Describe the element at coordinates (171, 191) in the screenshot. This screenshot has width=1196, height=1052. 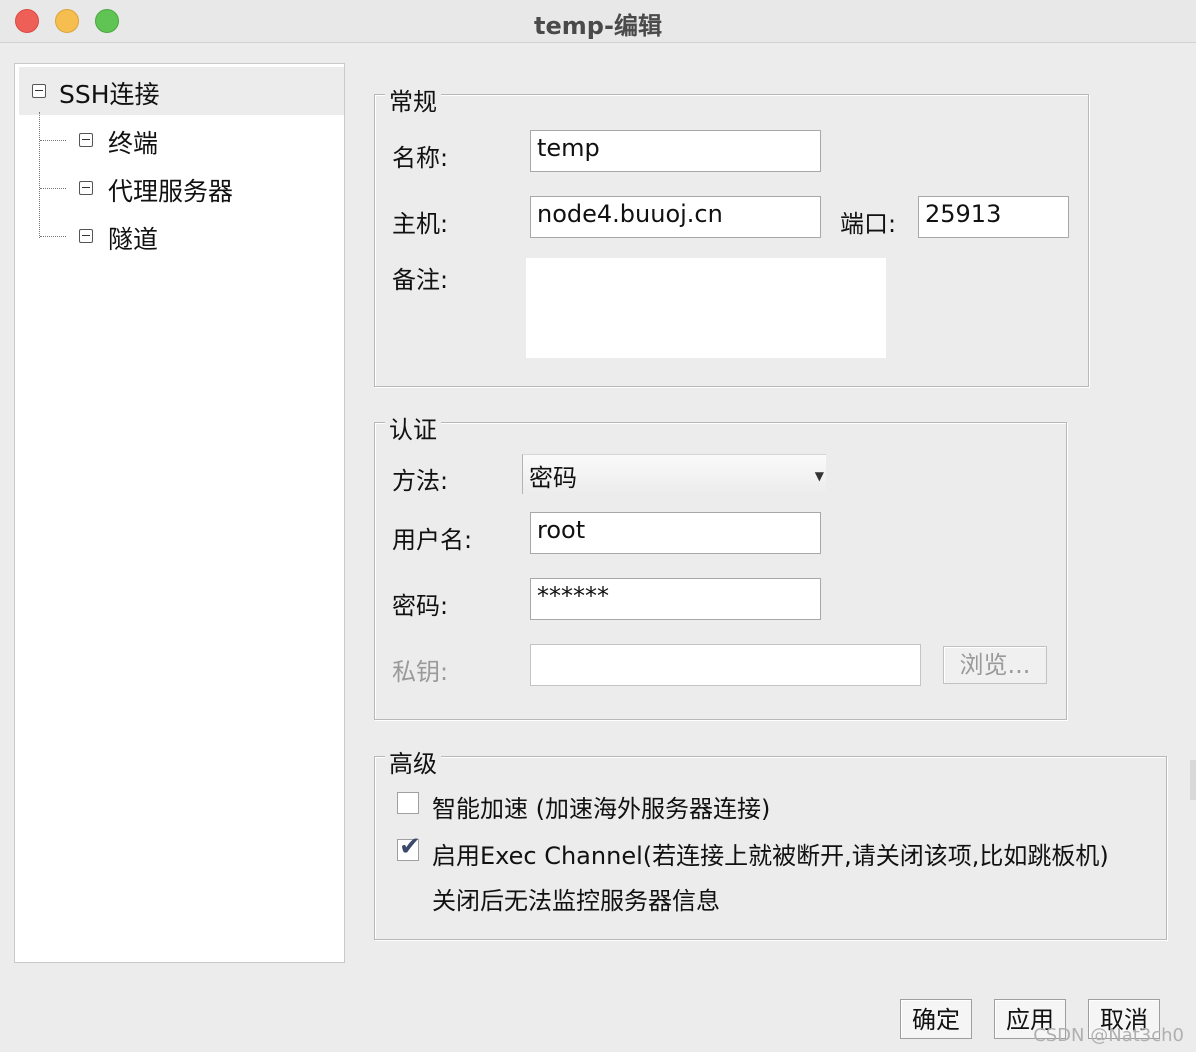
I see `tree-item-label: 代理服务器` at that location.